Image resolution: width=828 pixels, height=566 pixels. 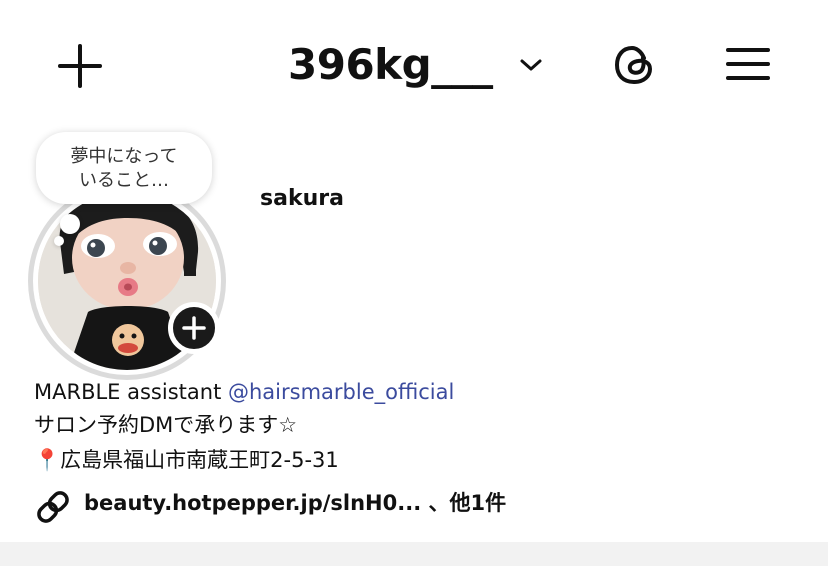 I want to click on threads-button, so click(x=635, y=65).